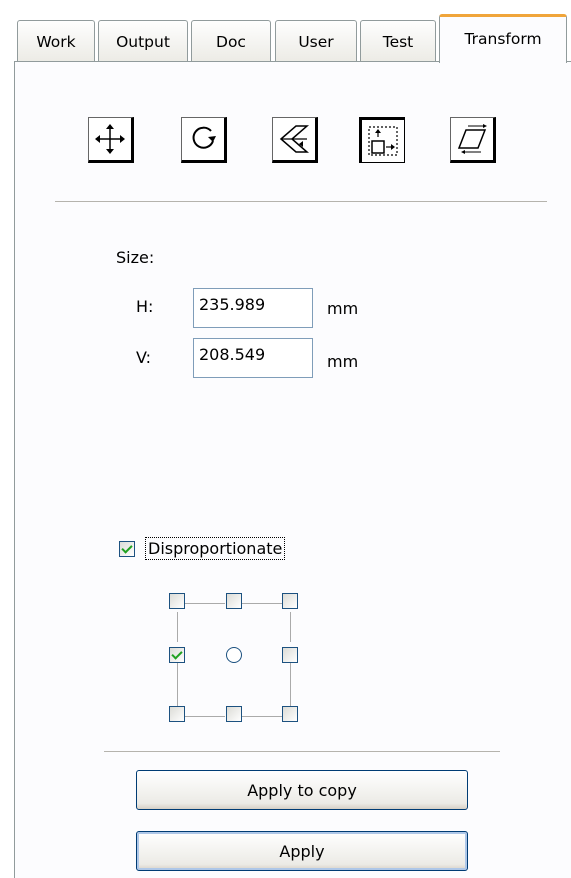 Image resolution: width=571 pixels, height=878 pixels. What do you see at coordinates (503, 38) in the screenshot?
I see `tab-transform: Transform` at bounding box center [503, 38].